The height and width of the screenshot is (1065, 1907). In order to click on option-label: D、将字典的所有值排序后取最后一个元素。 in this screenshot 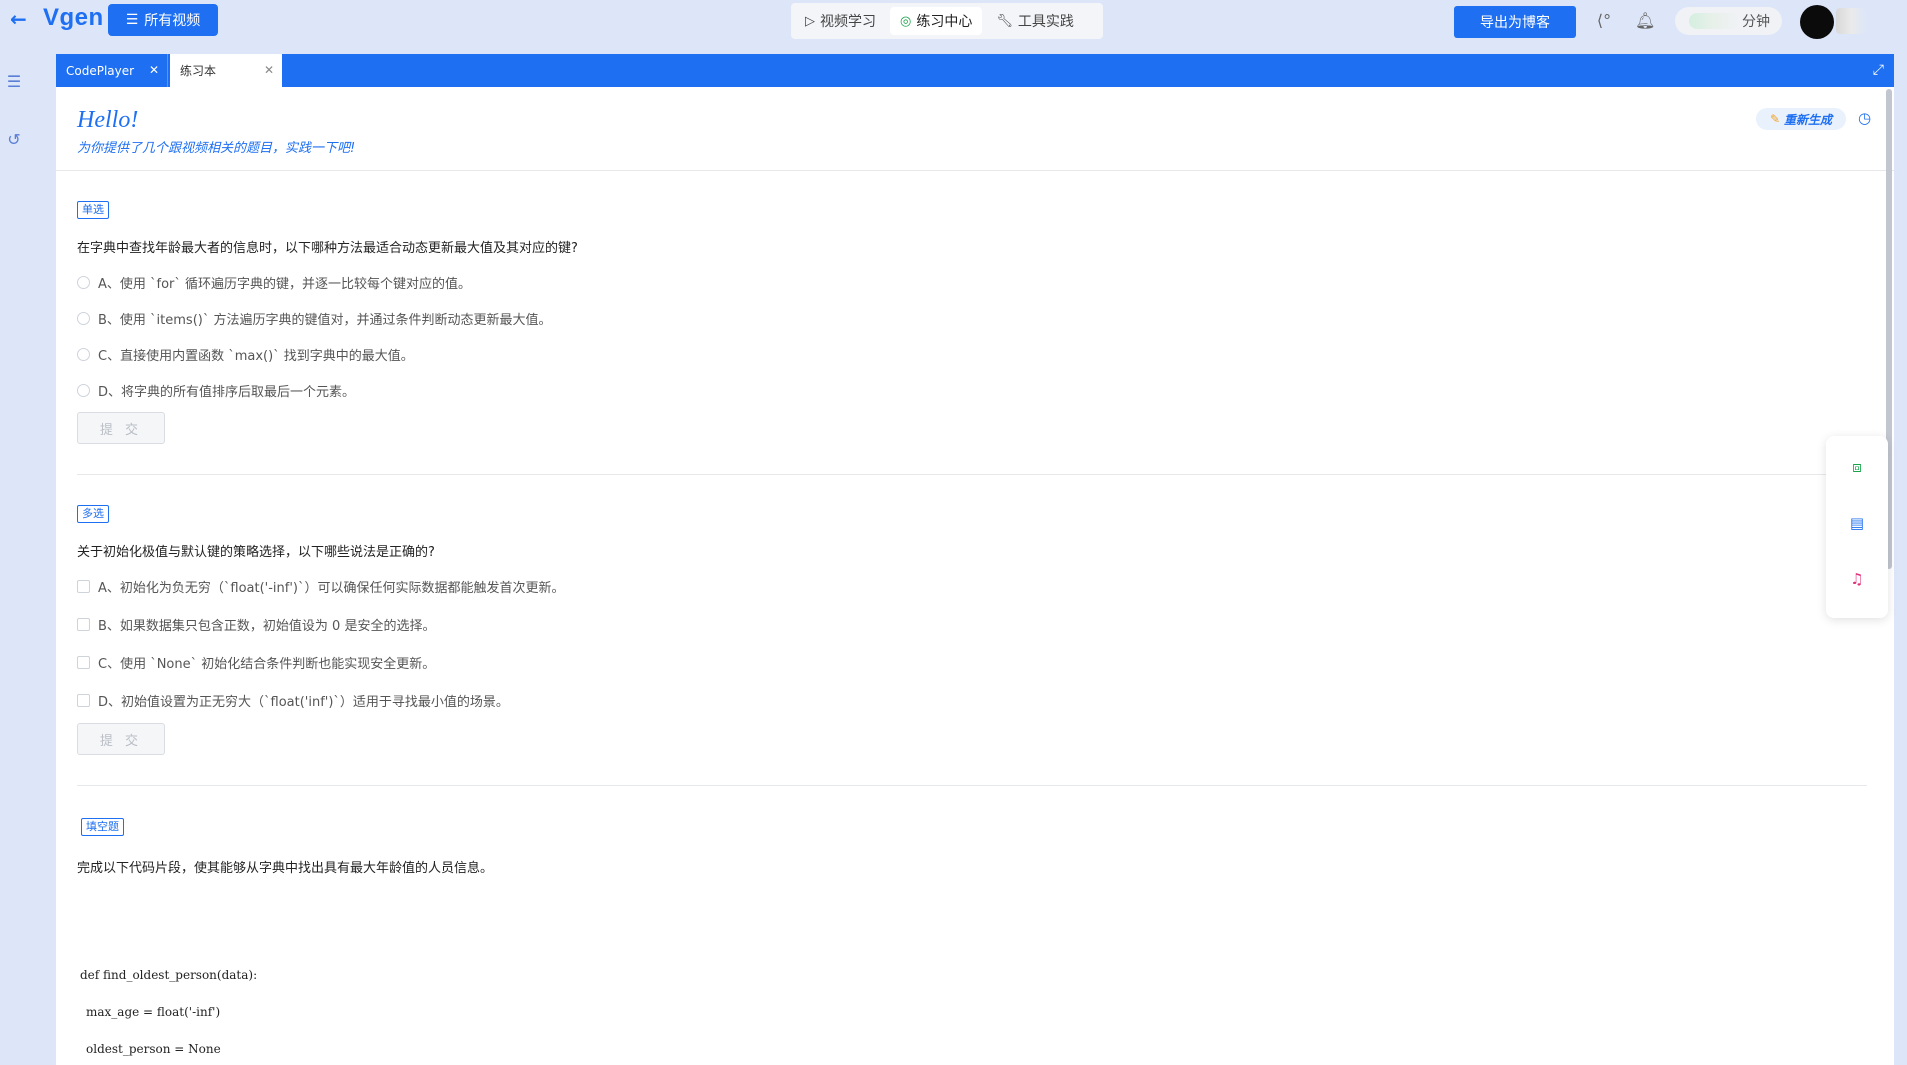, I will do `click(227, 392)`.